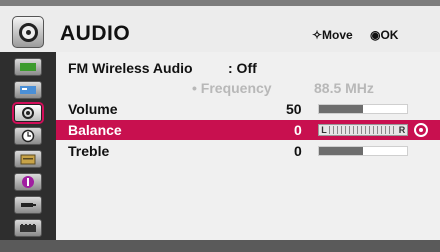 The image size is (440, 252). I want to click on sidebar-item-lock, so click(28, 228).